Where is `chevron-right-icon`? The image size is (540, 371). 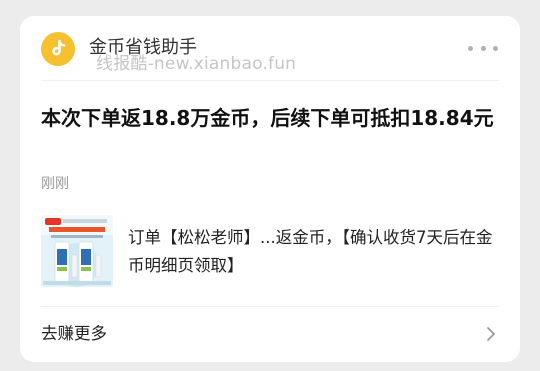
chevron-right-icon is located at coordinates (491, 334).